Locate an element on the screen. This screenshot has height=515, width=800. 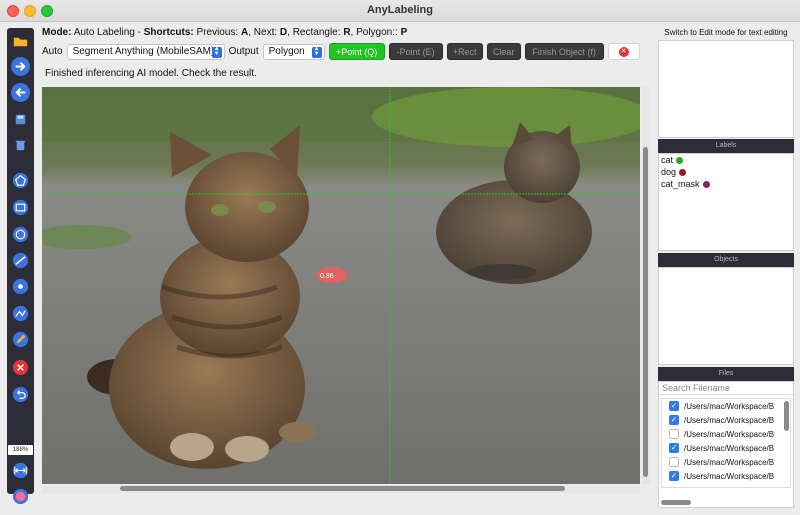
canvas-vertical-scrollbar is located at coordinates (646, 285).